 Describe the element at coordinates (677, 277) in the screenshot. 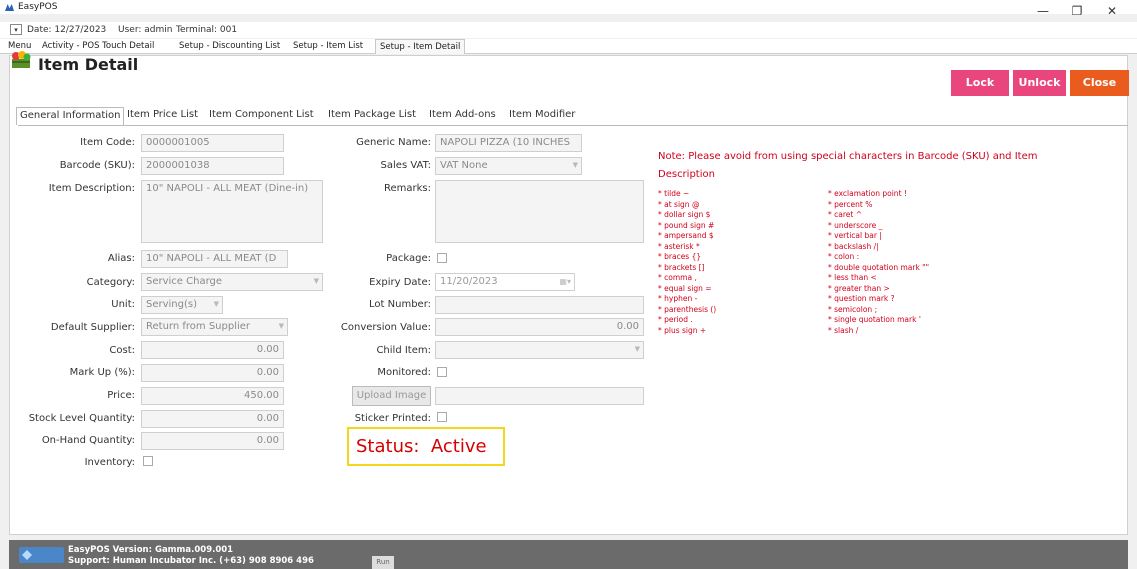

I see `special-char-item: * comma ,` at that location.